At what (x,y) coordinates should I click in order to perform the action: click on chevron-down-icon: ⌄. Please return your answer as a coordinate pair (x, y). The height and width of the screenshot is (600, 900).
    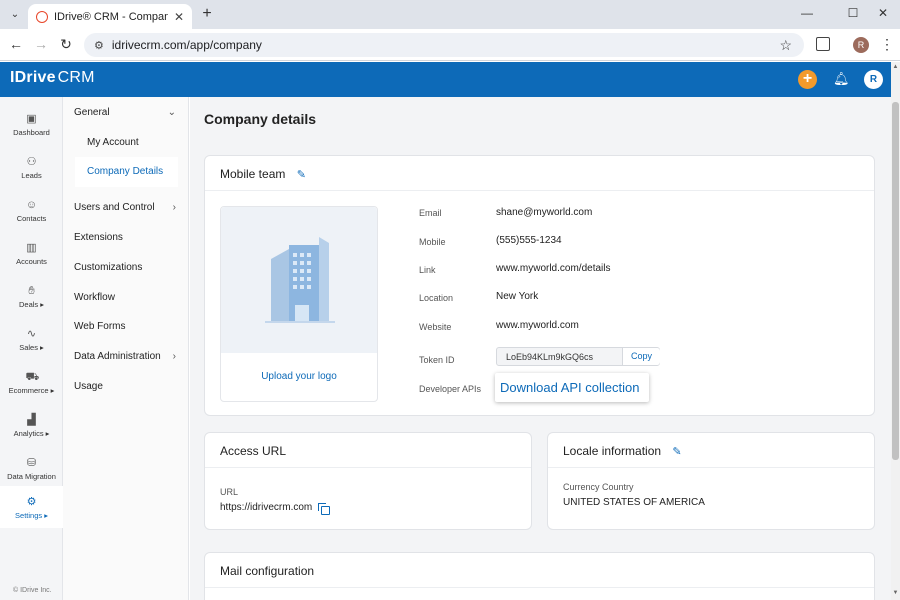
    Looking at the image, I should click on (15, 14).